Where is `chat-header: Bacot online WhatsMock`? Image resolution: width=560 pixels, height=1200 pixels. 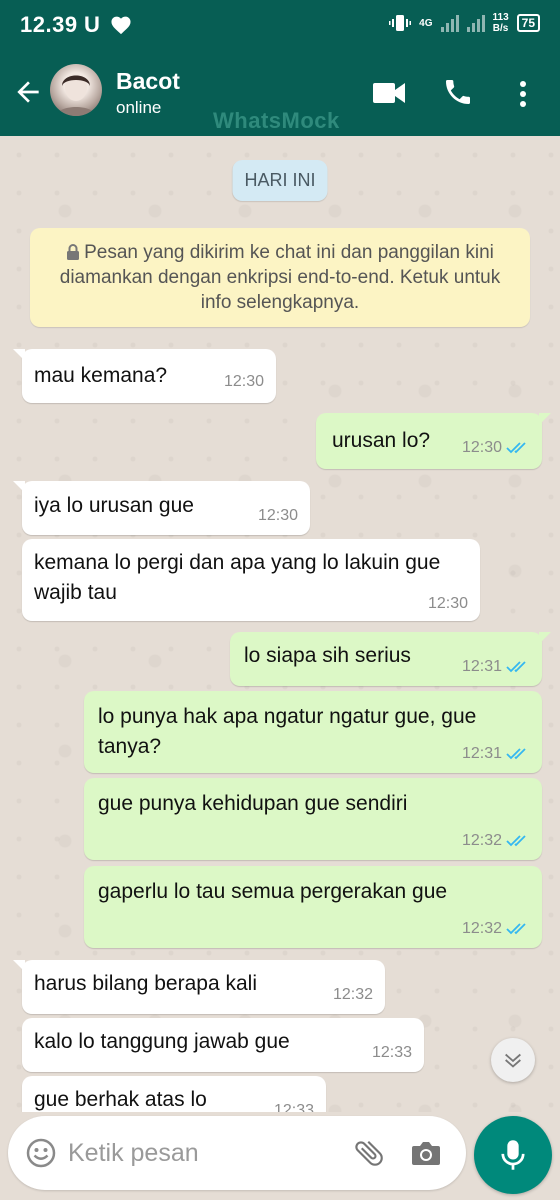
chat-header: Bacot online WhatsMock is located at coordinates (280, 94).